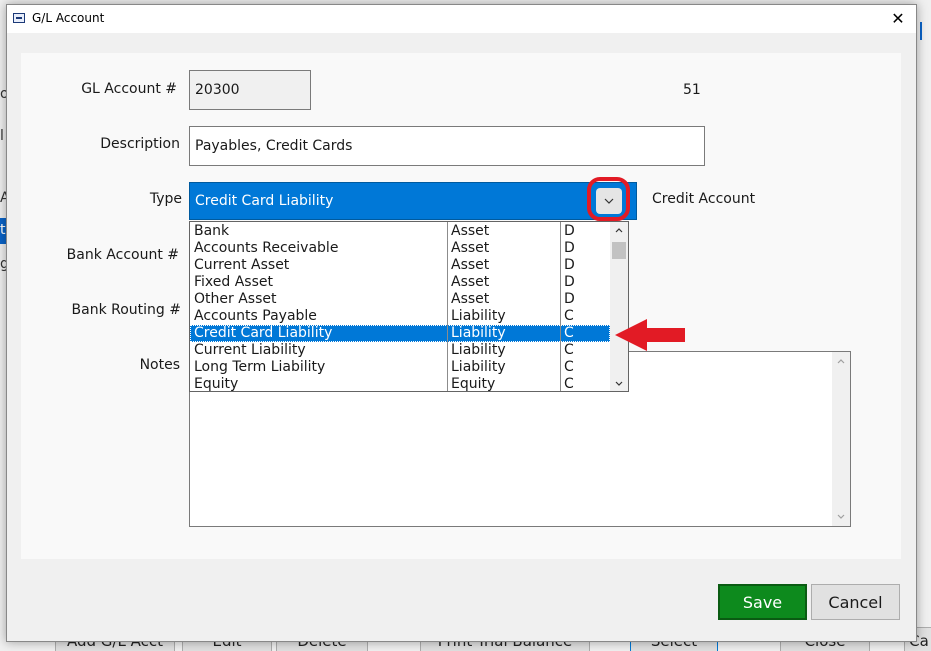 The height and width of the screenshot is (651, 931). What do you see at coordinates (400, 333) in the screenshot?
I see `dropdown-option: Credit Card Liability Liability C` at bounding box center [400, 333].